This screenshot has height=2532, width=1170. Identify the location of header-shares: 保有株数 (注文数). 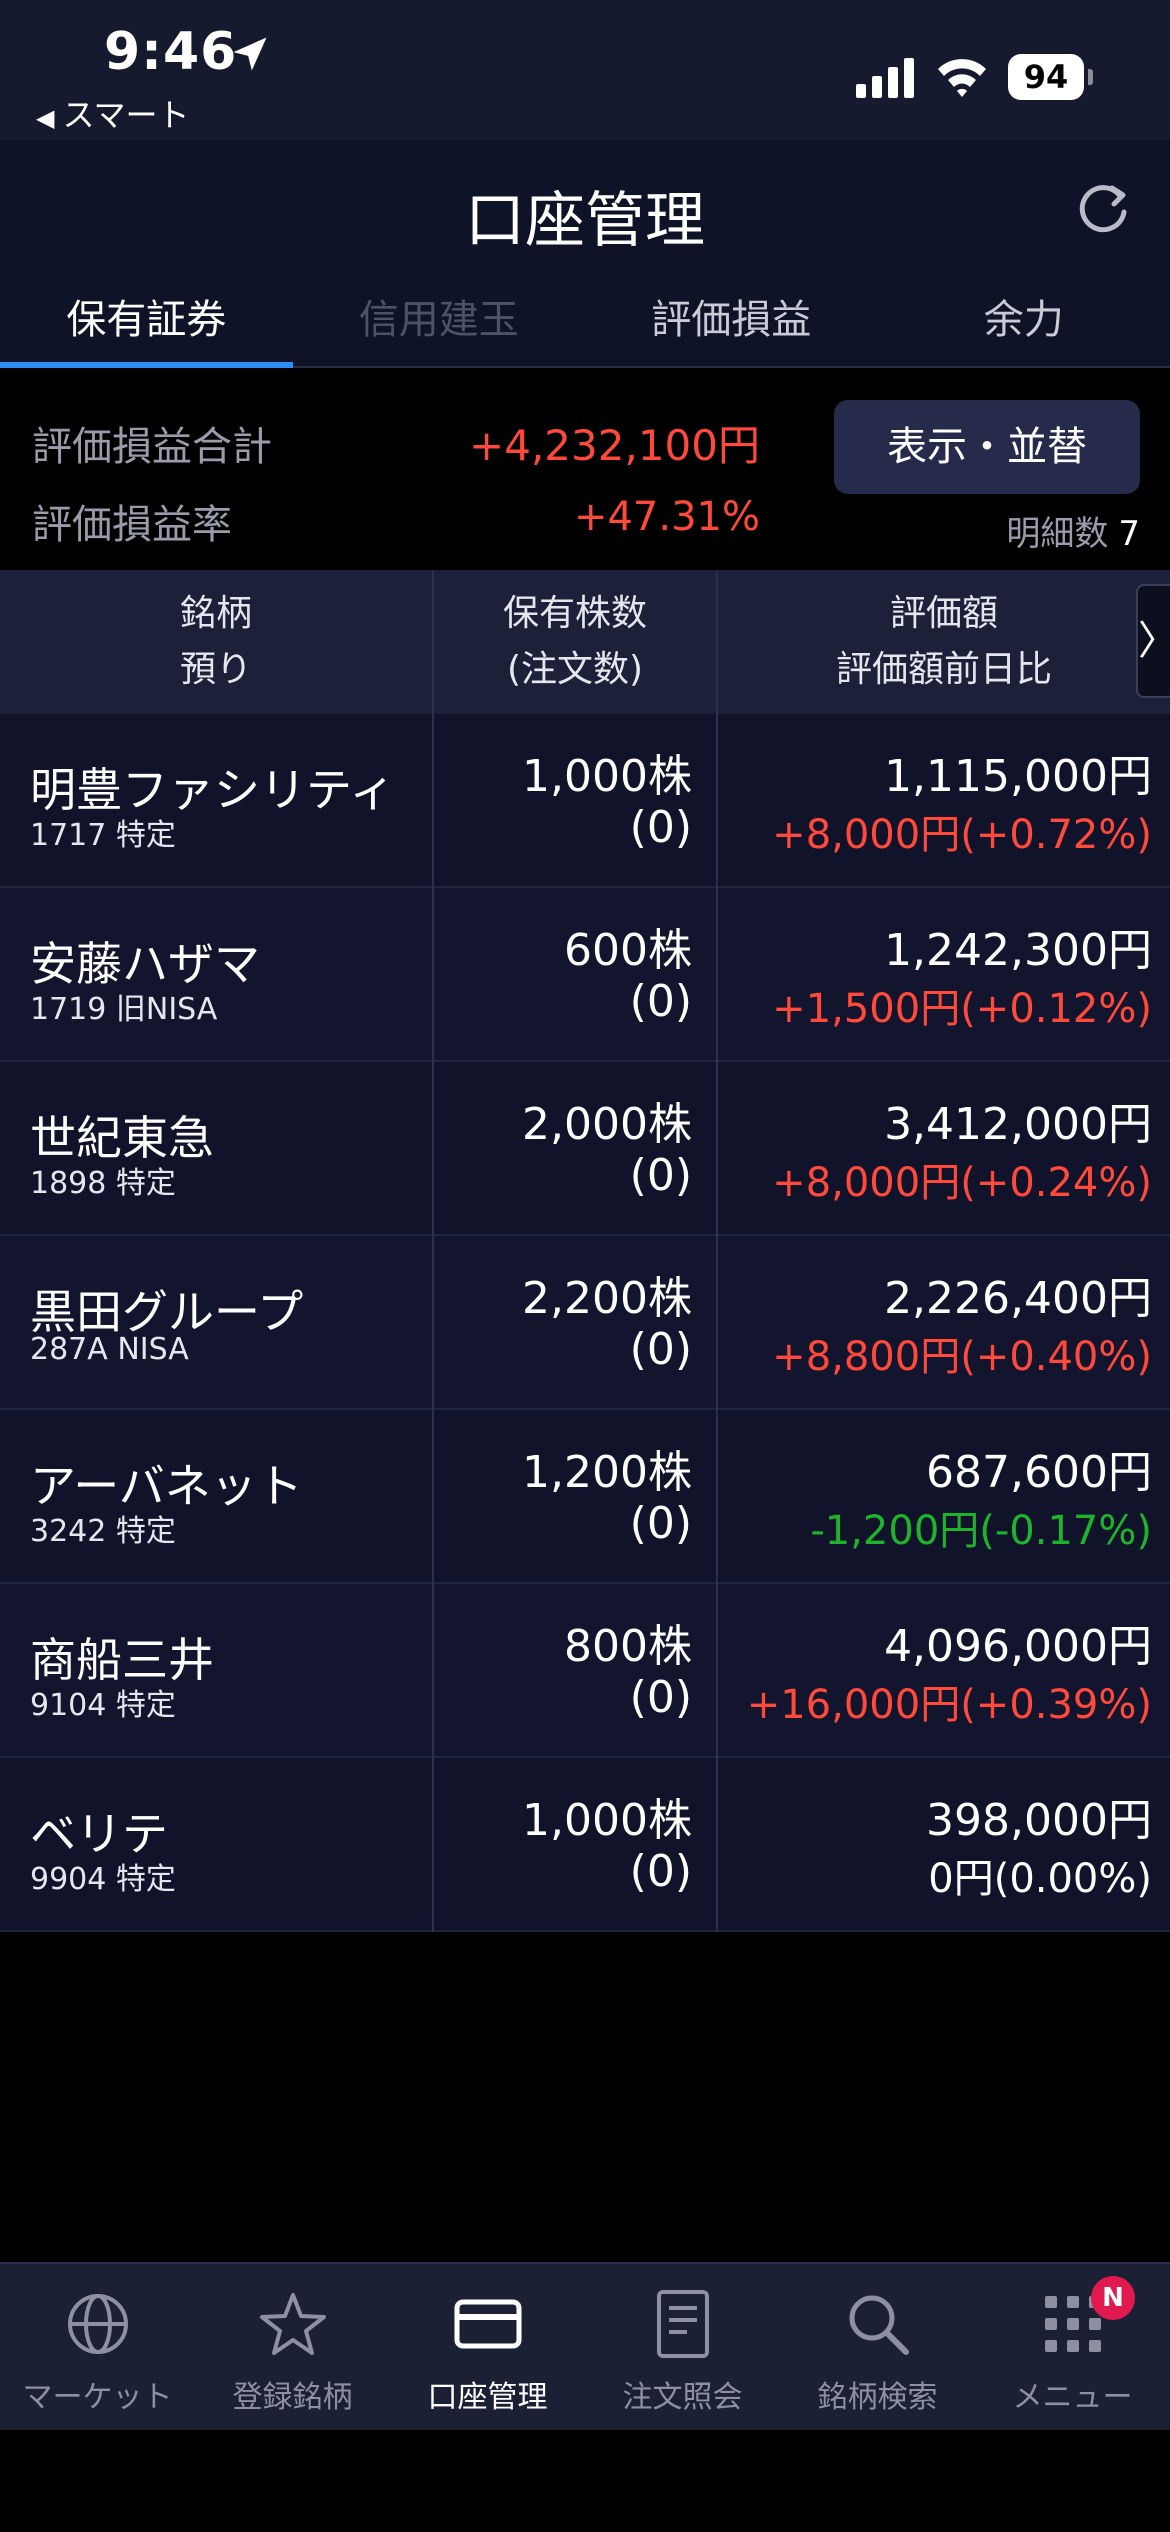
(575, 642).